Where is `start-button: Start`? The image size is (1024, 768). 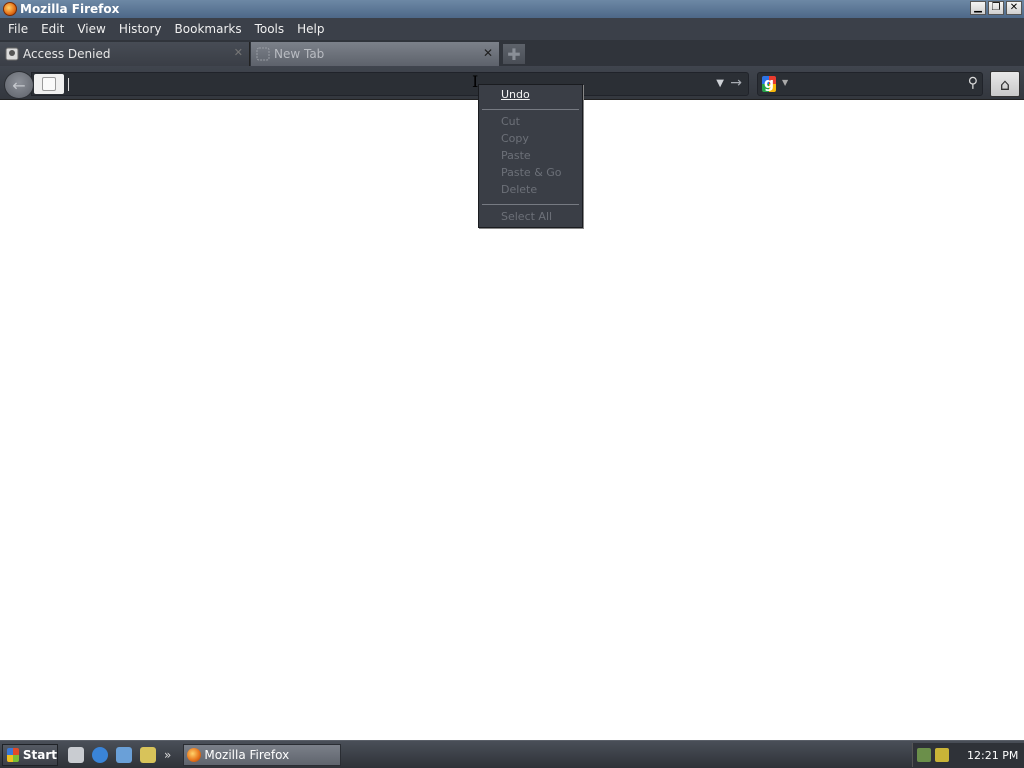 start-button: Start is located at coordinates (30, 754).